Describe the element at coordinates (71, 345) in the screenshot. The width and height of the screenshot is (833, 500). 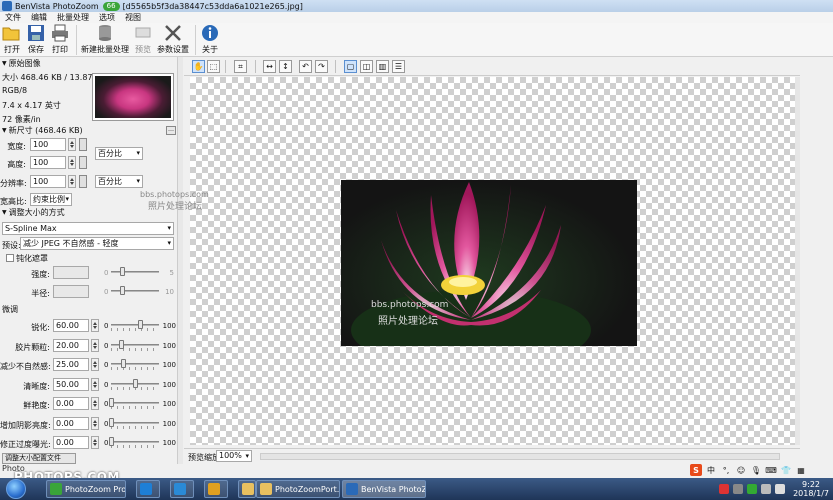
I see `finetune-value-input: 20.00` at that location.